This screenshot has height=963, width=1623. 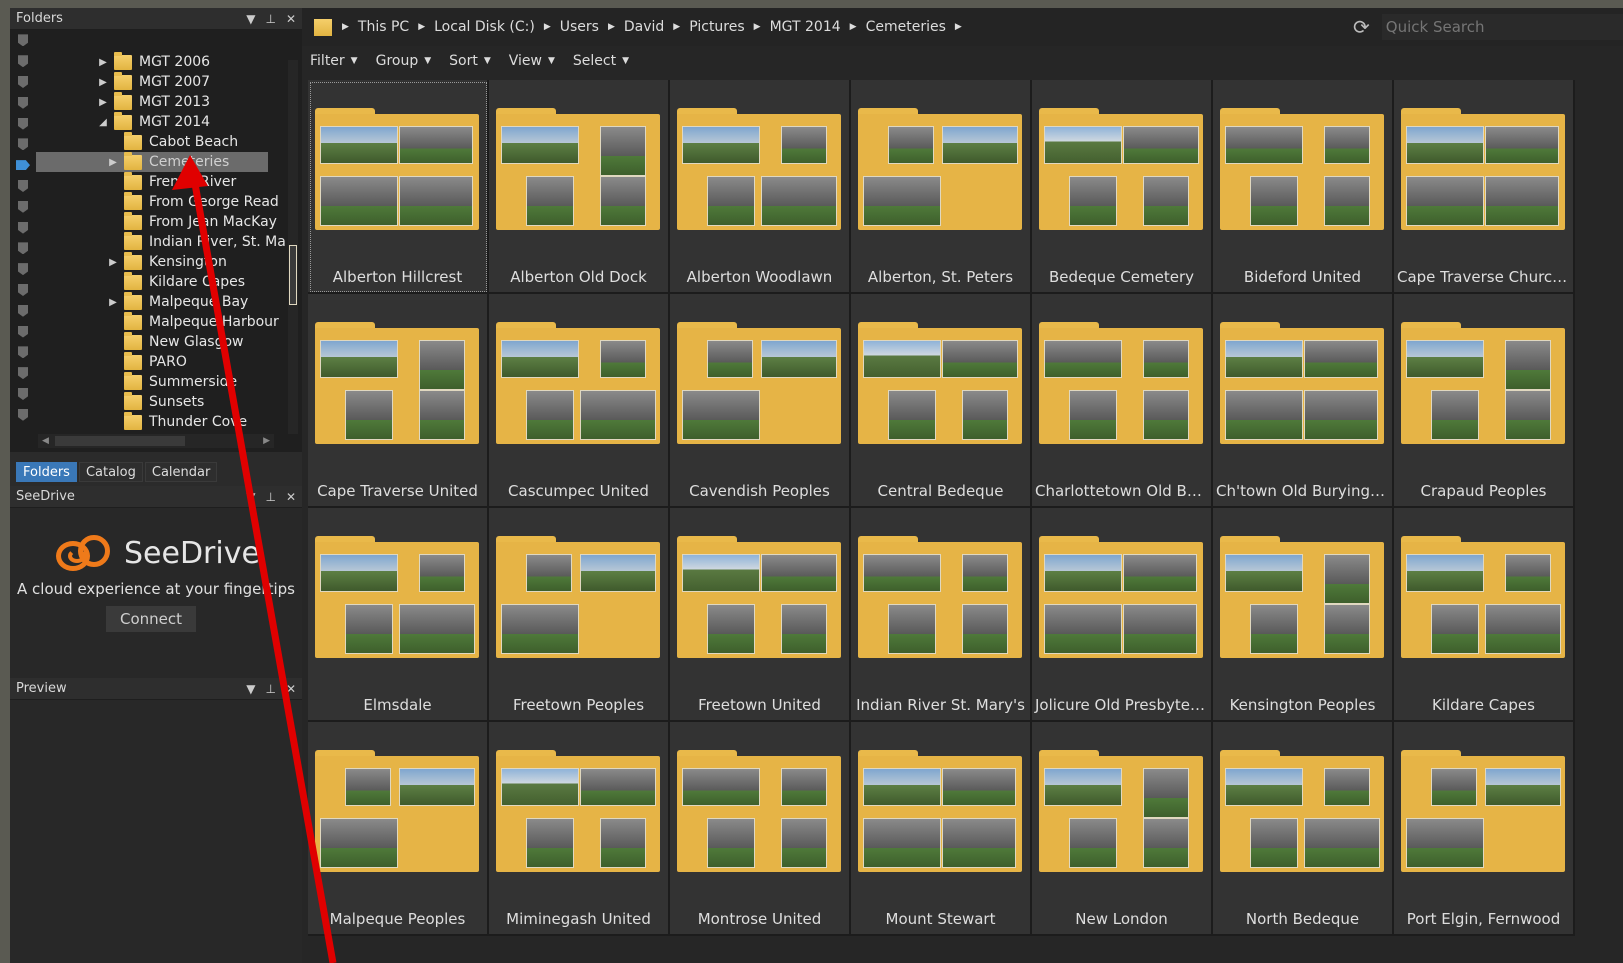 What do you see at coordinates (760, 615) in the screenshot?
I see `folder-thumbnail: Freetown United` at bounding box center [760, 615].